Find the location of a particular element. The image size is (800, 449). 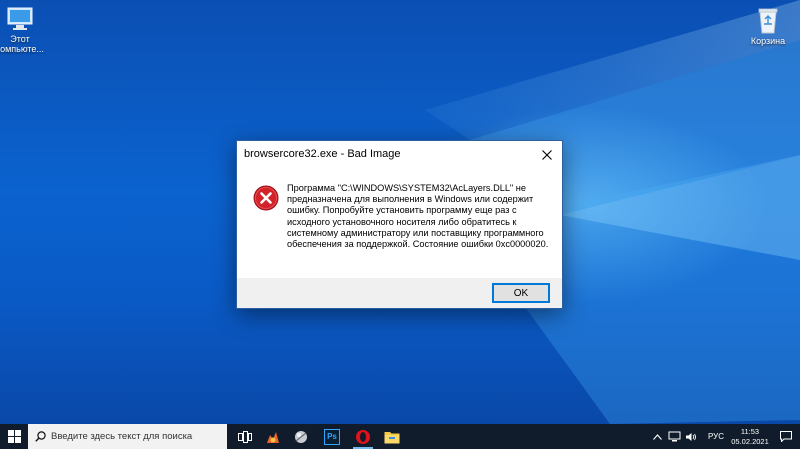

search-placeholder: Введите здесь текст для поиска is located at coordinates (122, 436).